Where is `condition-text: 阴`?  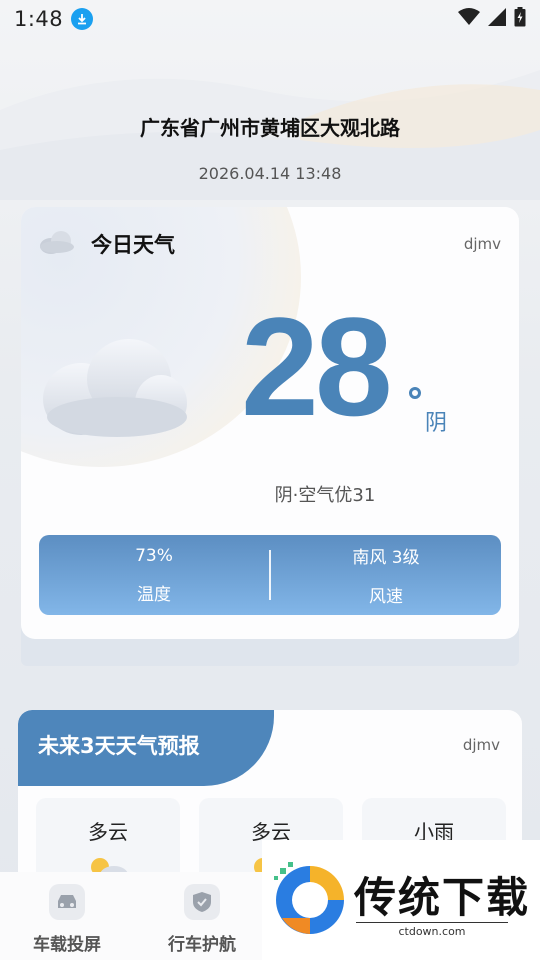
condition-text: 阴 is located at coordinates (436, 423).